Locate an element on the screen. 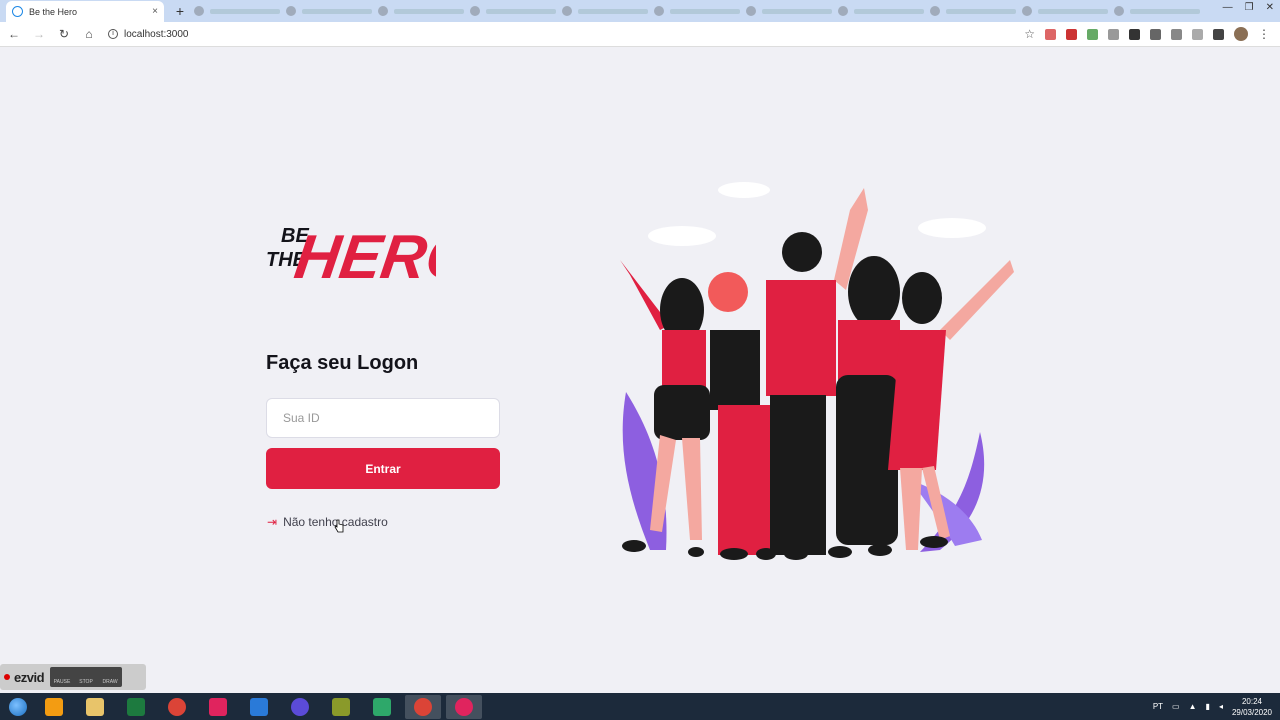  language-indicator: PT is located at coordinates (1158, 706).